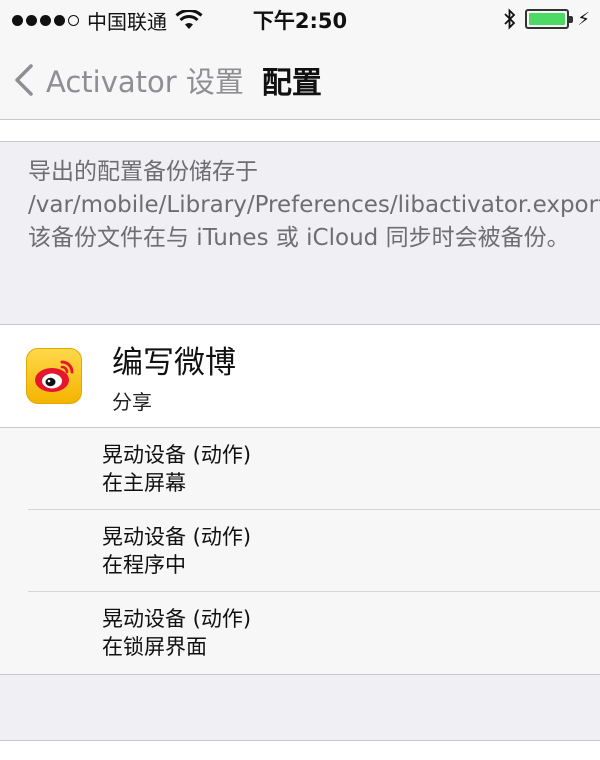 This screenshot has width=600, height=760. I want to click on navigation-bar: Activator 设置 配置, so click(300, 80).